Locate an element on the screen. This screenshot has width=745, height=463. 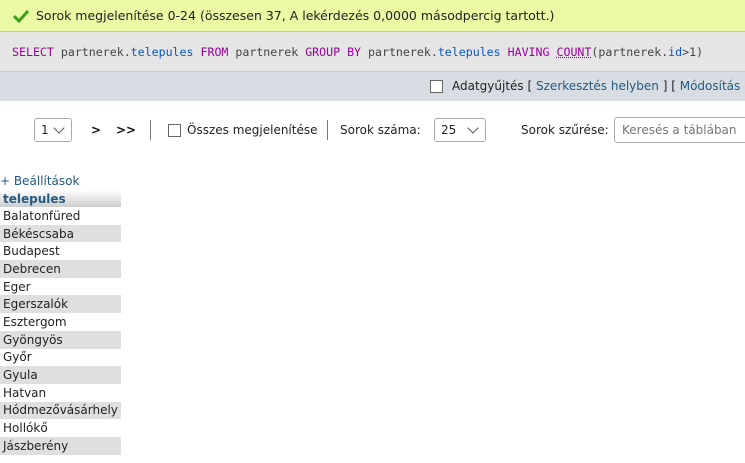
sql-text: partnerek is located at coordinates (267, 51).